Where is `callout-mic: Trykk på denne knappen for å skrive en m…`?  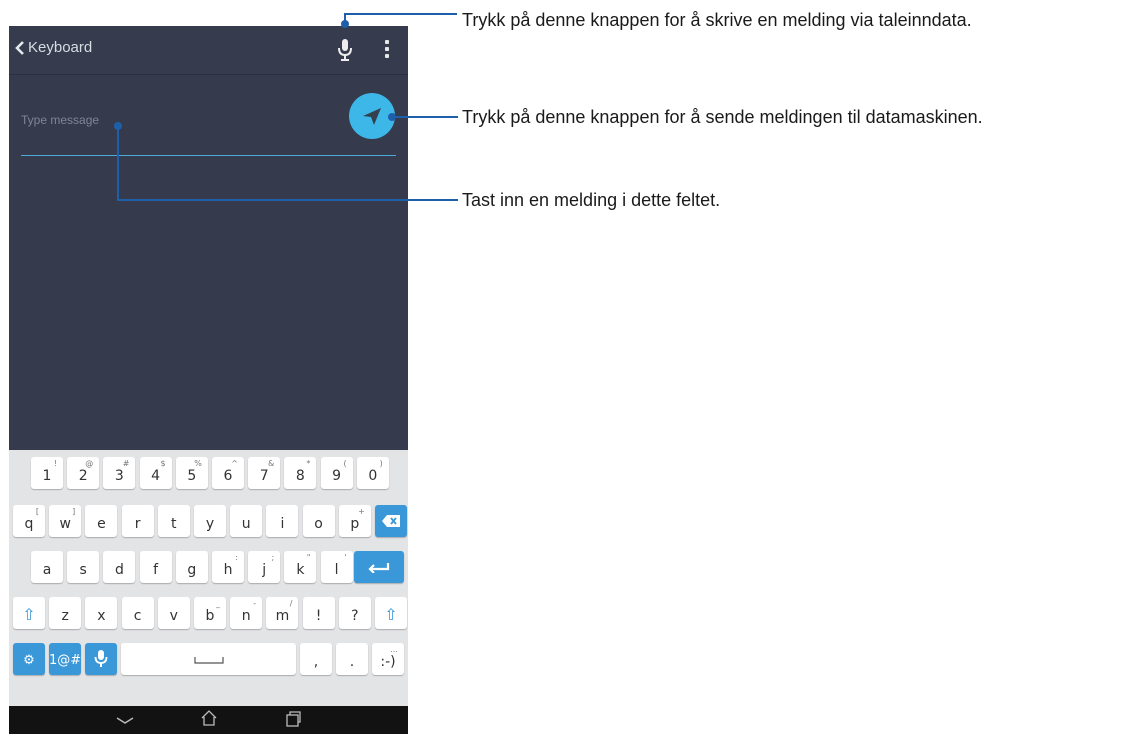 callout-mic: Trykk på denne knappen for å skrive en m… is located at coordinates (717, 20).